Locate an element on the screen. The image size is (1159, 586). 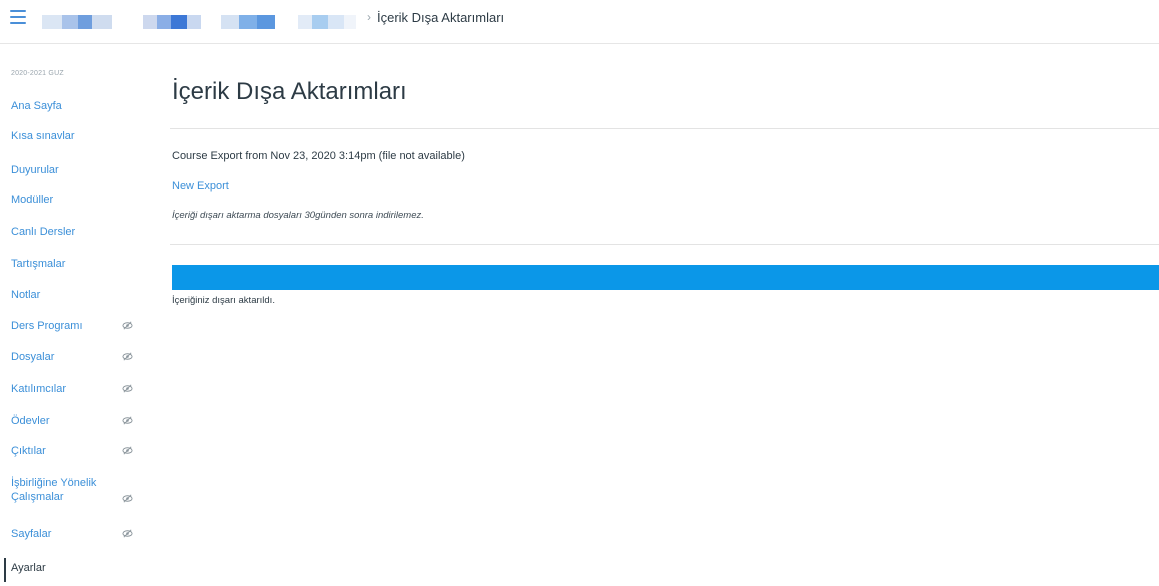
page-title: İçerik Dışa Aktarımları is located at coordinates (289, 91).